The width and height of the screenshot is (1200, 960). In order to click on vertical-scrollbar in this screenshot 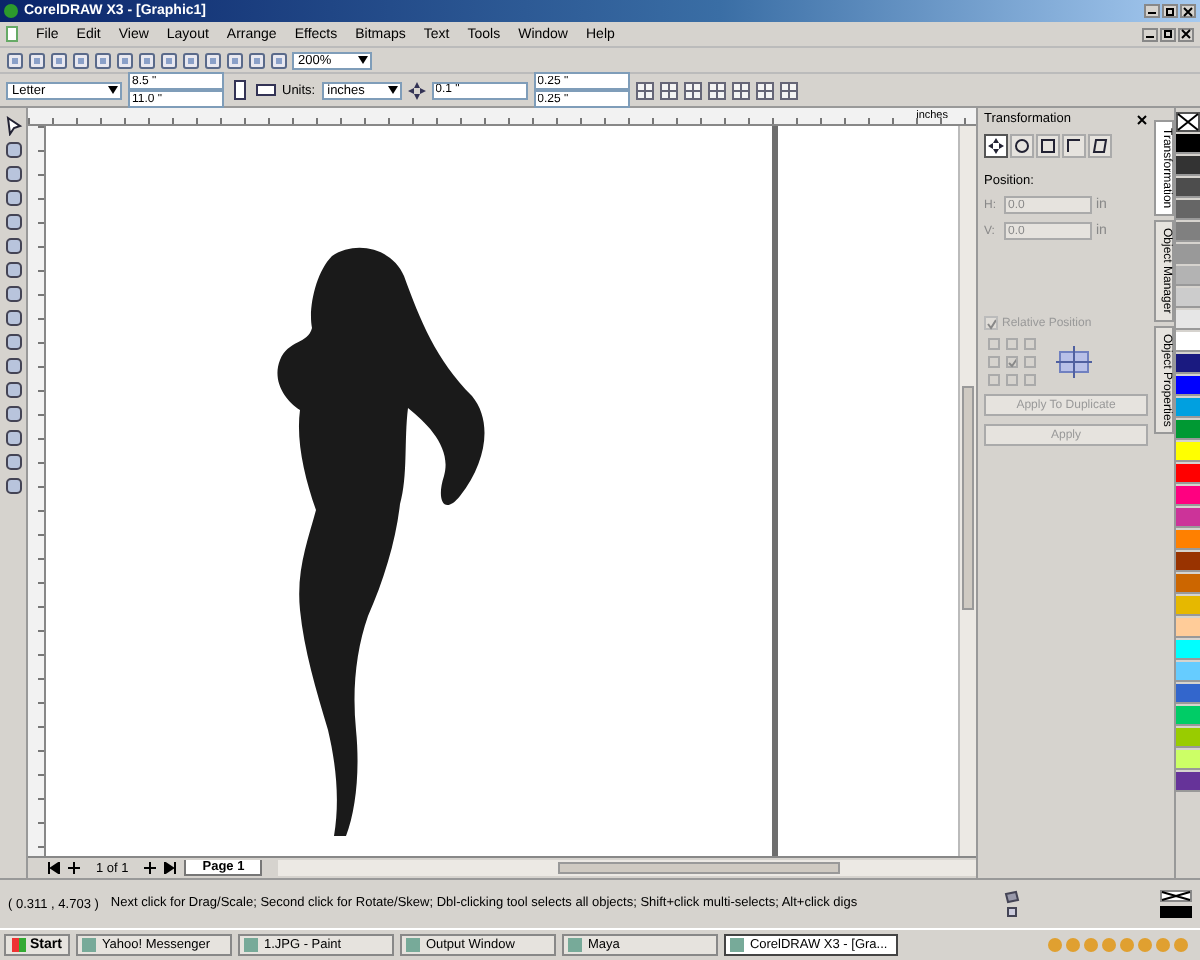, I will do `click(967, 491)`.